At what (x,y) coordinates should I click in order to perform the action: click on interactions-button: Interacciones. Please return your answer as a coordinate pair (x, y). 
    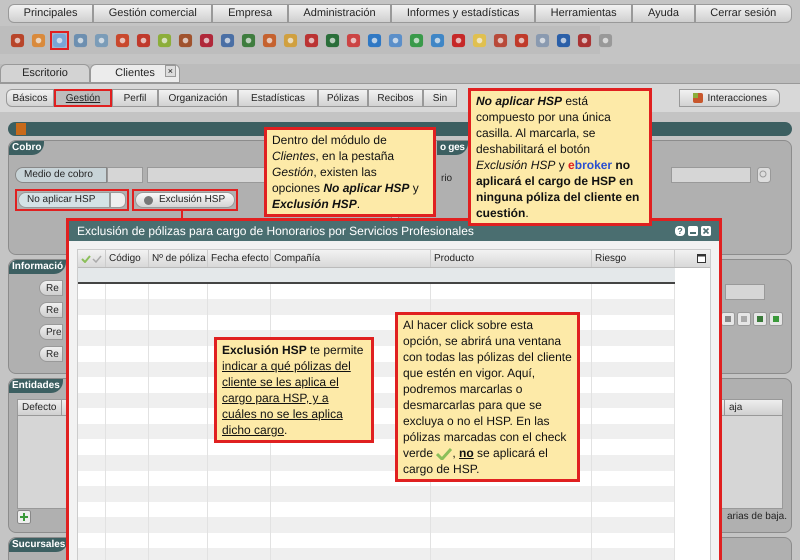
    Looking at the image, I should click on (729, 98).